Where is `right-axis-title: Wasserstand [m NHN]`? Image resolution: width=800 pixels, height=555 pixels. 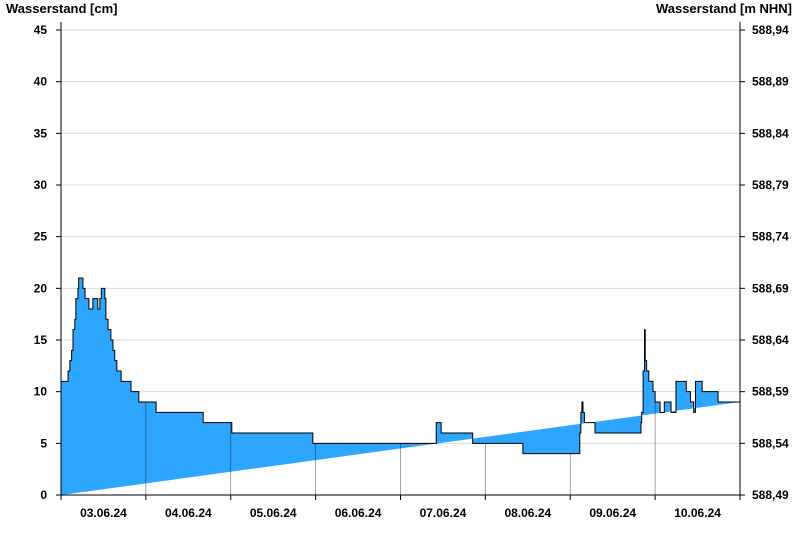
right-axis-title: Wasserstand [m NHN] is located at coordinates (723, 8).